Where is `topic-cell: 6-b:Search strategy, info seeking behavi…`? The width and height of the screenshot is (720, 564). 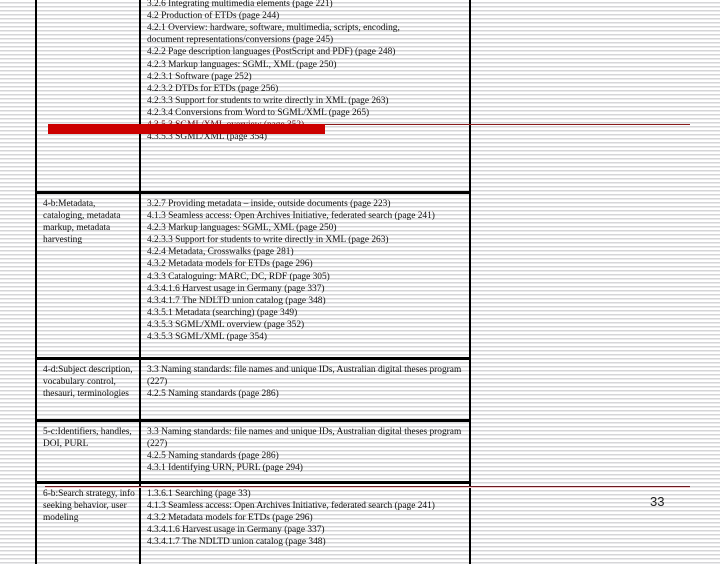 topic-cell: 6-b:Search strategy, info seeking behavi… is located at coordinates (89, 524).